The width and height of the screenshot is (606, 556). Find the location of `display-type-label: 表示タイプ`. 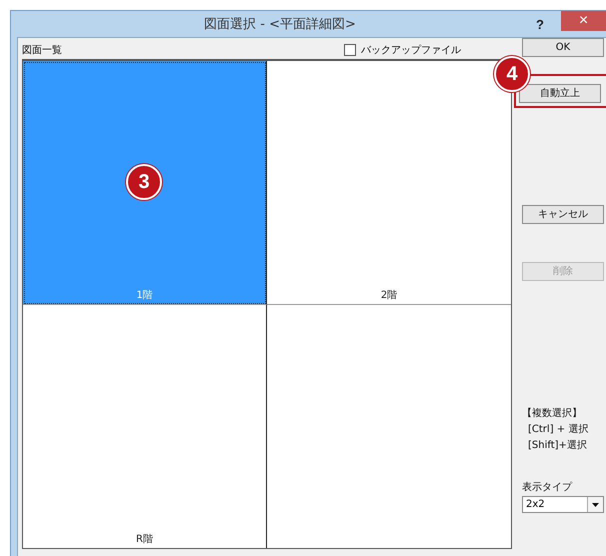

display-type-label: 表示タイプ is located at coordinates (548, 487).